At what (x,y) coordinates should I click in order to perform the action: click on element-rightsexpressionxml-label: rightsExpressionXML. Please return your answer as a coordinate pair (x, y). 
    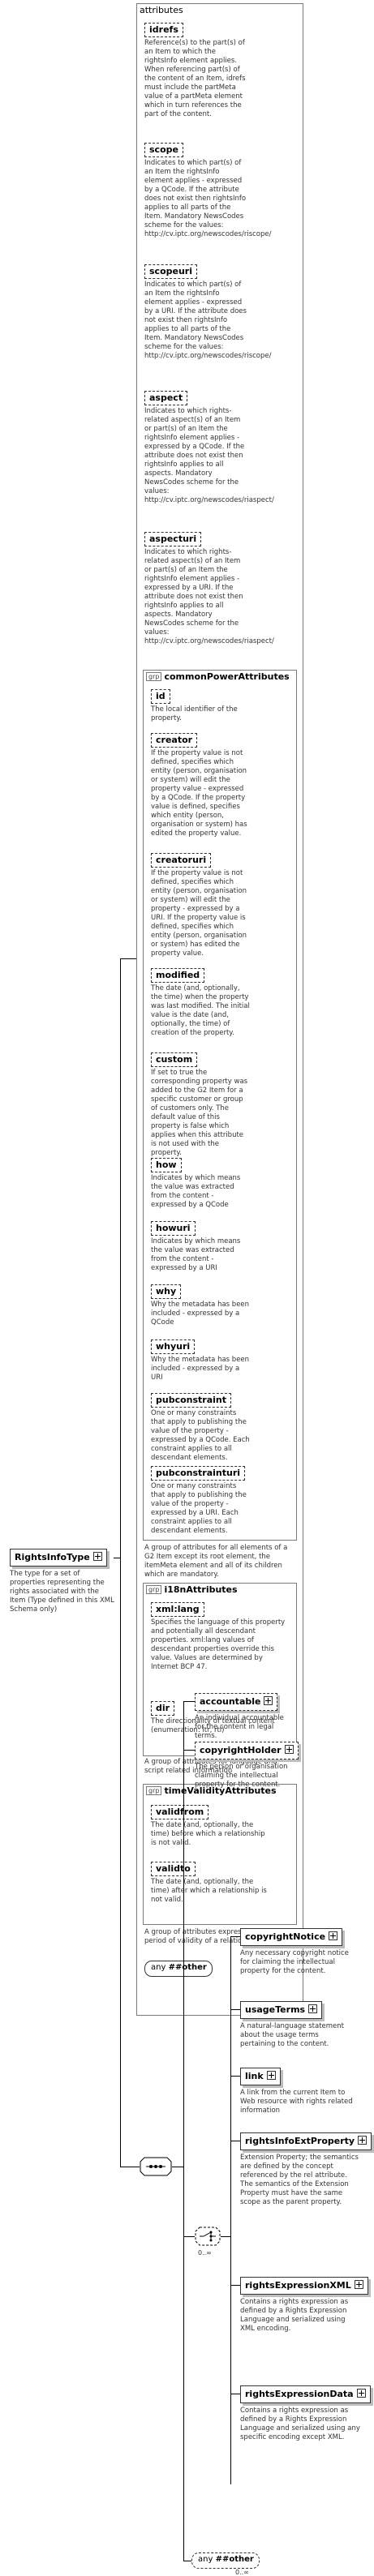
    Looking at the image, I should click on (298, 2285).